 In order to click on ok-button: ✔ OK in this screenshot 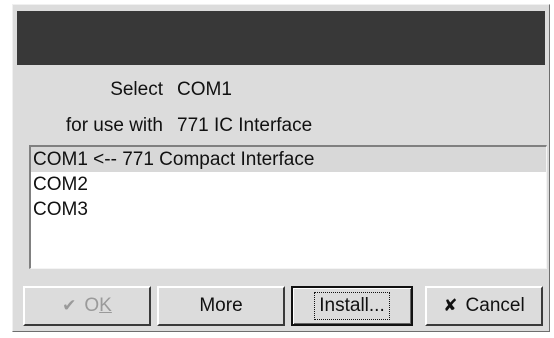, I will do `click(87, 306)`.